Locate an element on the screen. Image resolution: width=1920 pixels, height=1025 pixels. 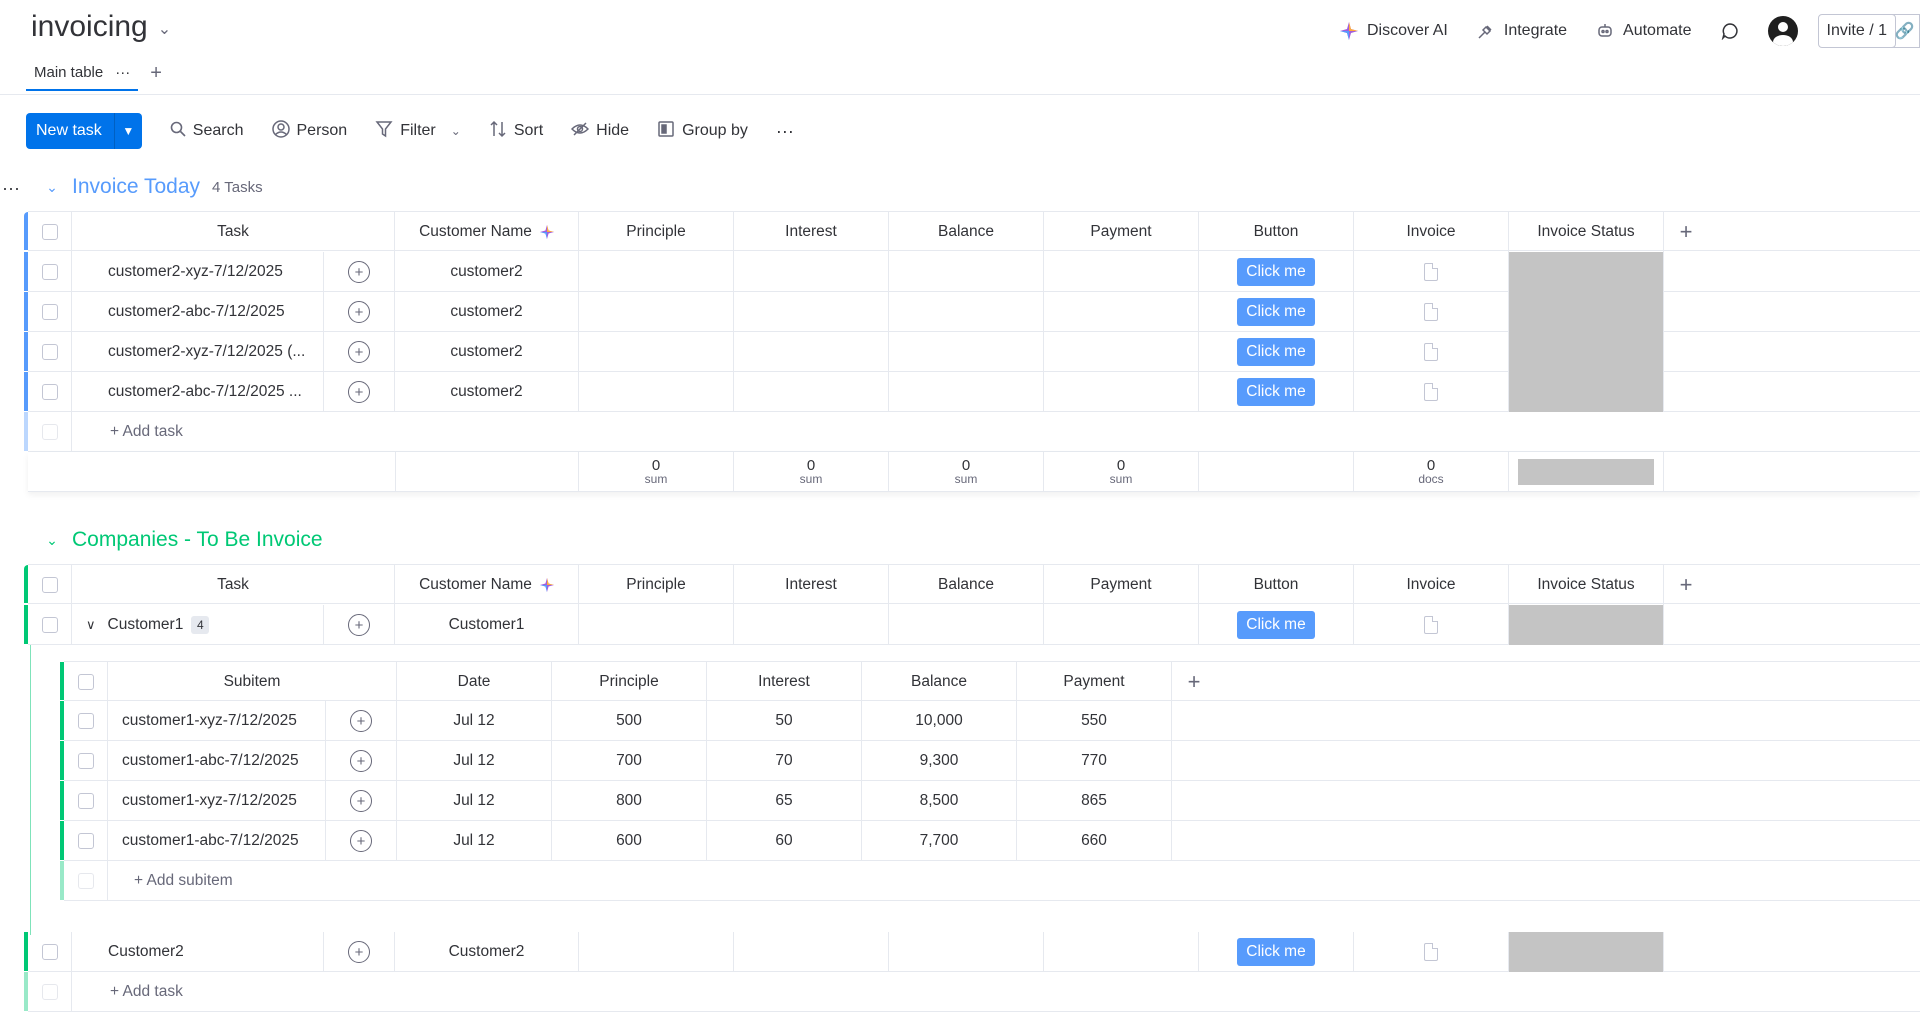
column-header-date: Date is located at coordinates (474, 682).